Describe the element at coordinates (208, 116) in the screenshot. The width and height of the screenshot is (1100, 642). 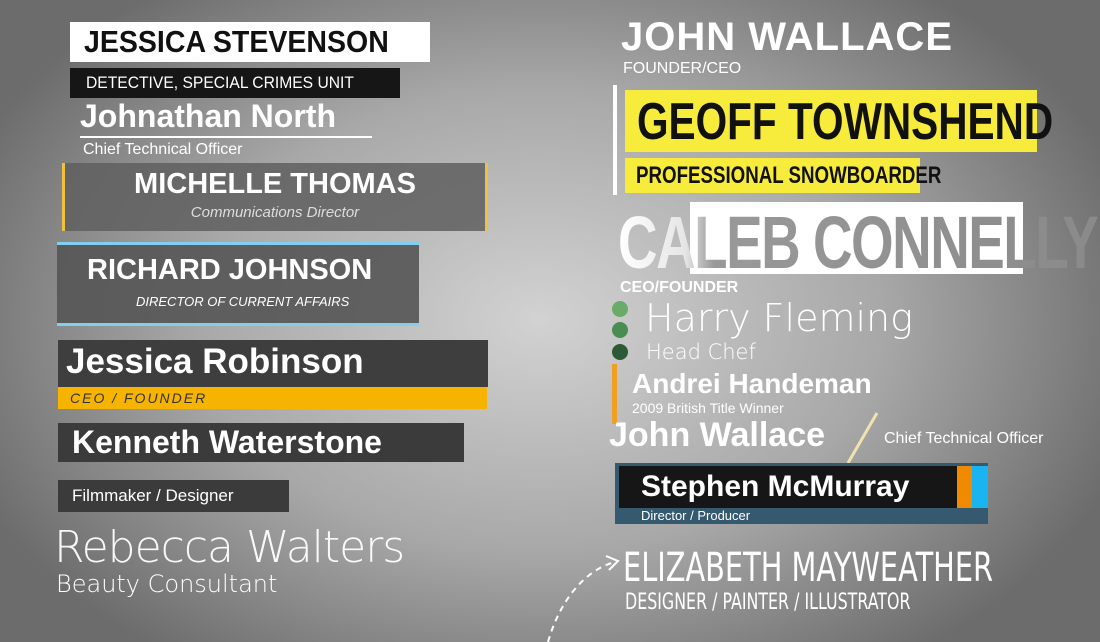
I see `johnathan-north-name: Johnathan North` at that location.